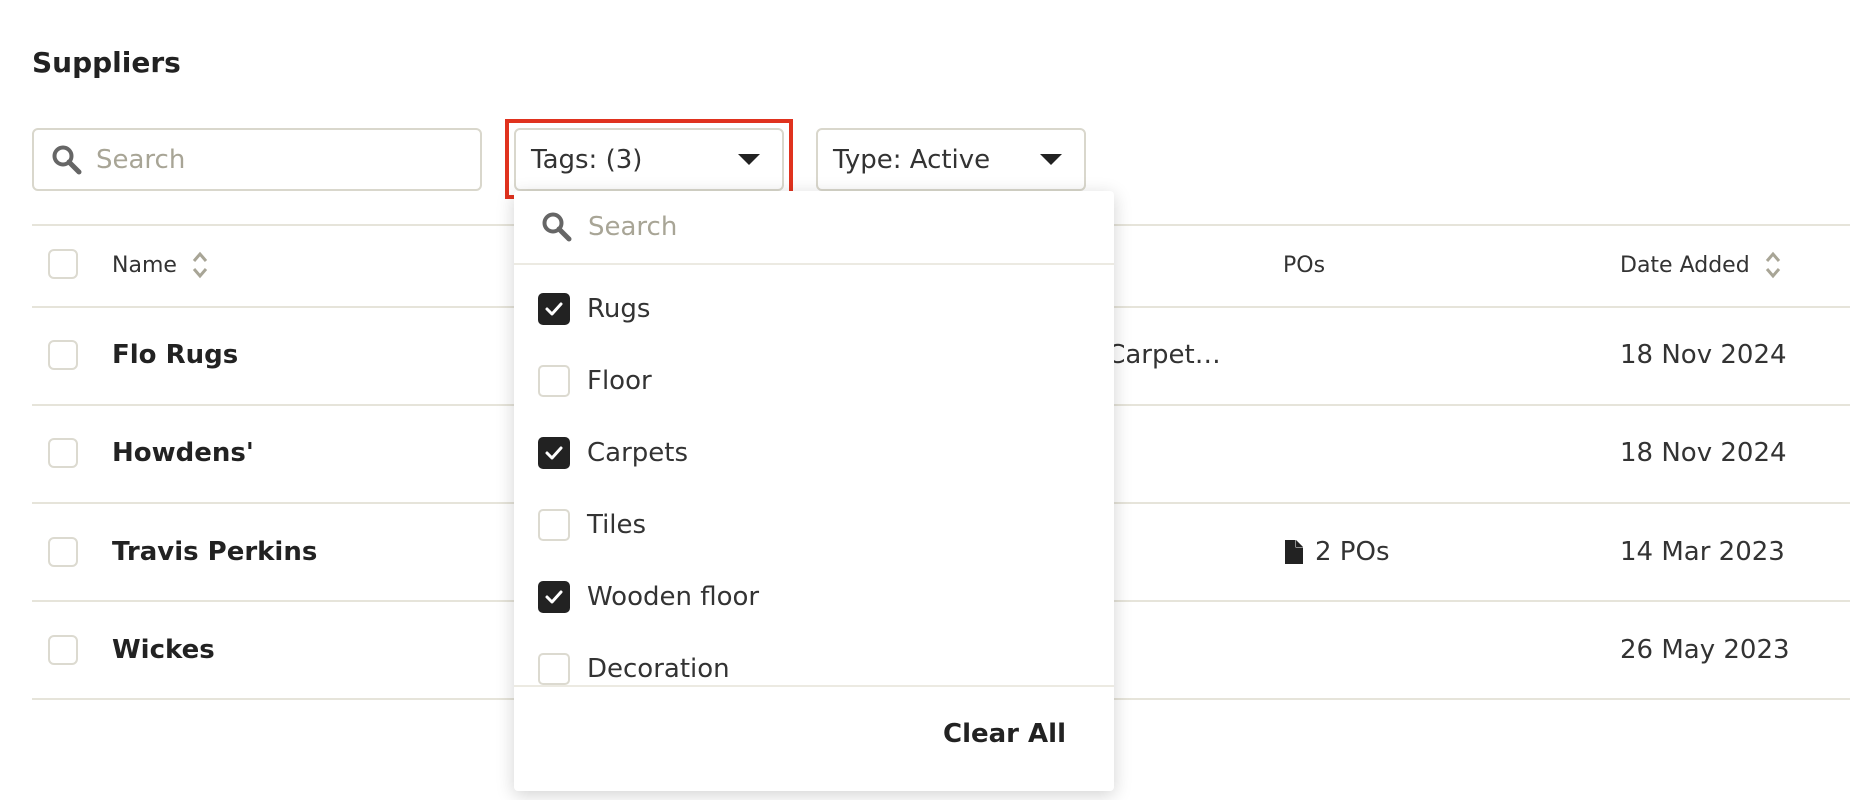 Image resolution: width=1850 pixels, height=800 pixels. Describe the element at coordinates (1685, 265) in the screenshot. I see `column-header-date-label: Date Added` at that location.